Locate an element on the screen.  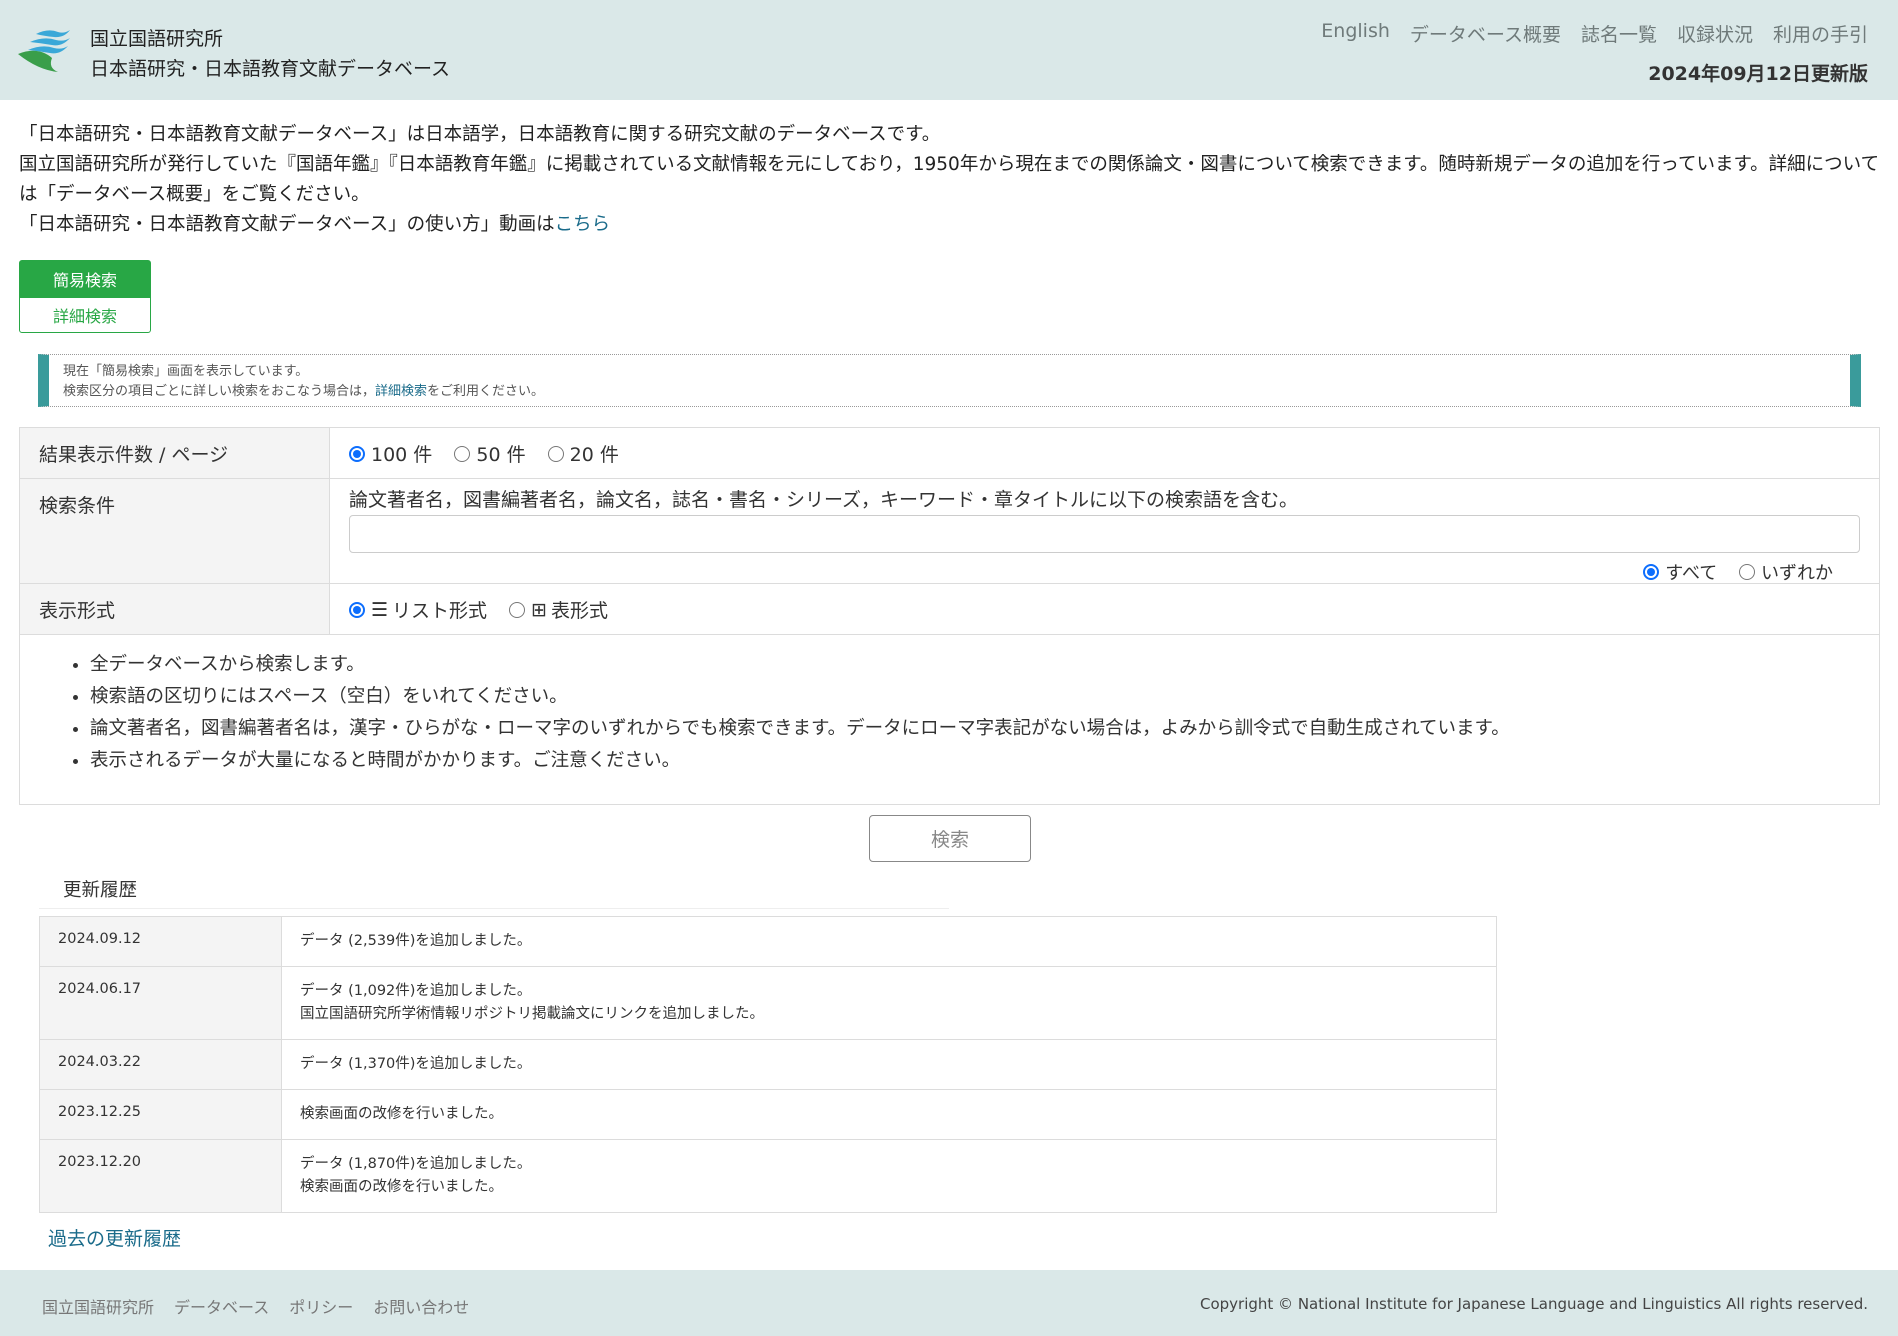
table-row: 2024.09.12 データ (2,539件)を追加しました。 is located at coordinates (768, 941).